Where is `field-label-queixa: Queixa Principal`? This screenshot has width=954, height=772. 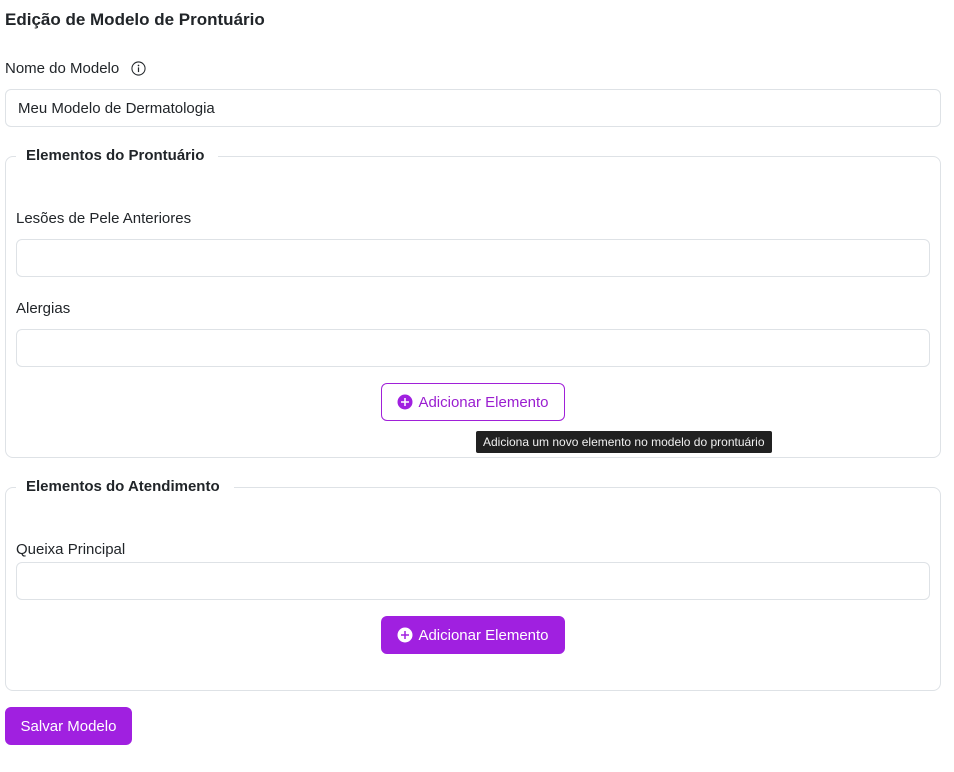
field-label-queixa: Queixa Principal is located at coordinates (71, 549).